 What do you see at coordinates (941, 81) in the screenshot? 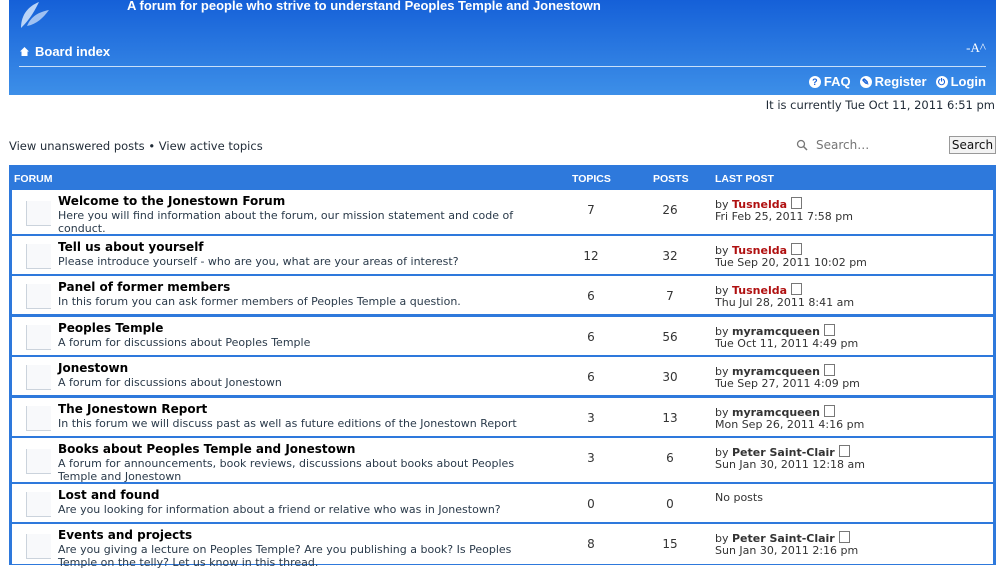
I see `login-icon: ⏻` at bounding box center [941, 81].